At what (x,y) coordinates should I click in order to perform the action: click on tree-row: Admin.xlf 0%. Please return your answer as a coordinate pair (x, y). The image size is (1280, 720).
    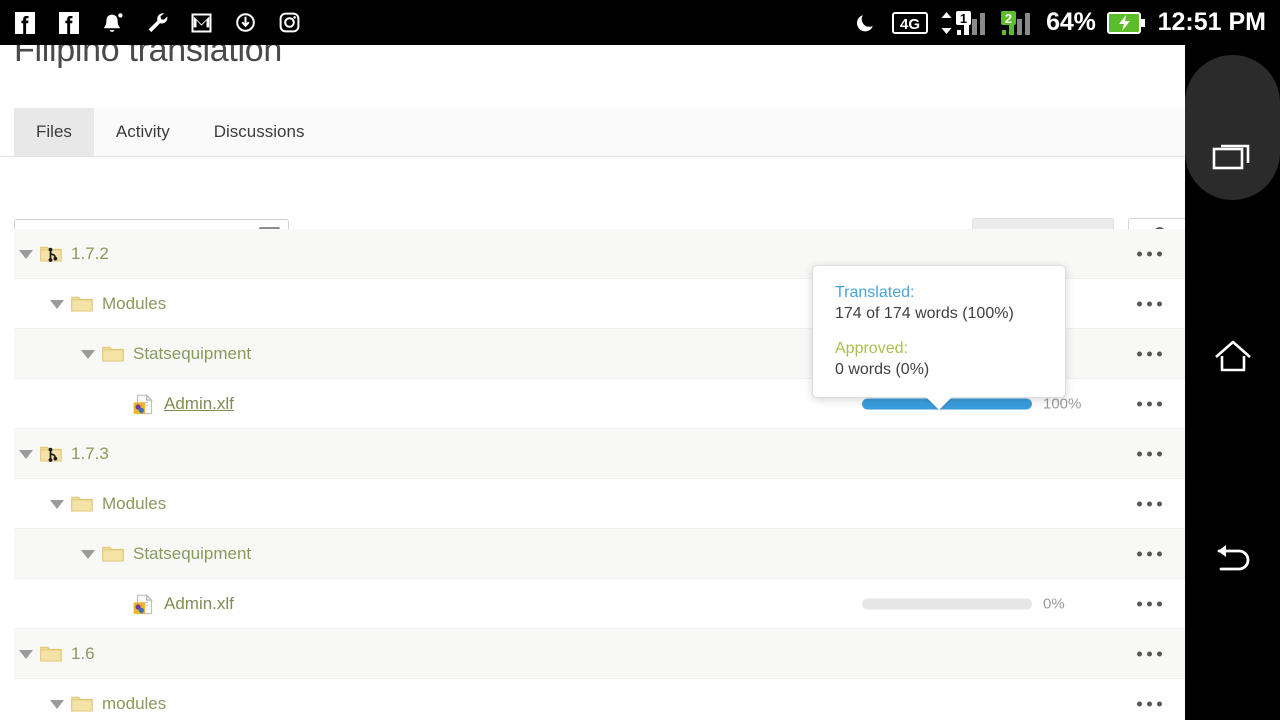
    Looking at the image, I should click on (599, 604).